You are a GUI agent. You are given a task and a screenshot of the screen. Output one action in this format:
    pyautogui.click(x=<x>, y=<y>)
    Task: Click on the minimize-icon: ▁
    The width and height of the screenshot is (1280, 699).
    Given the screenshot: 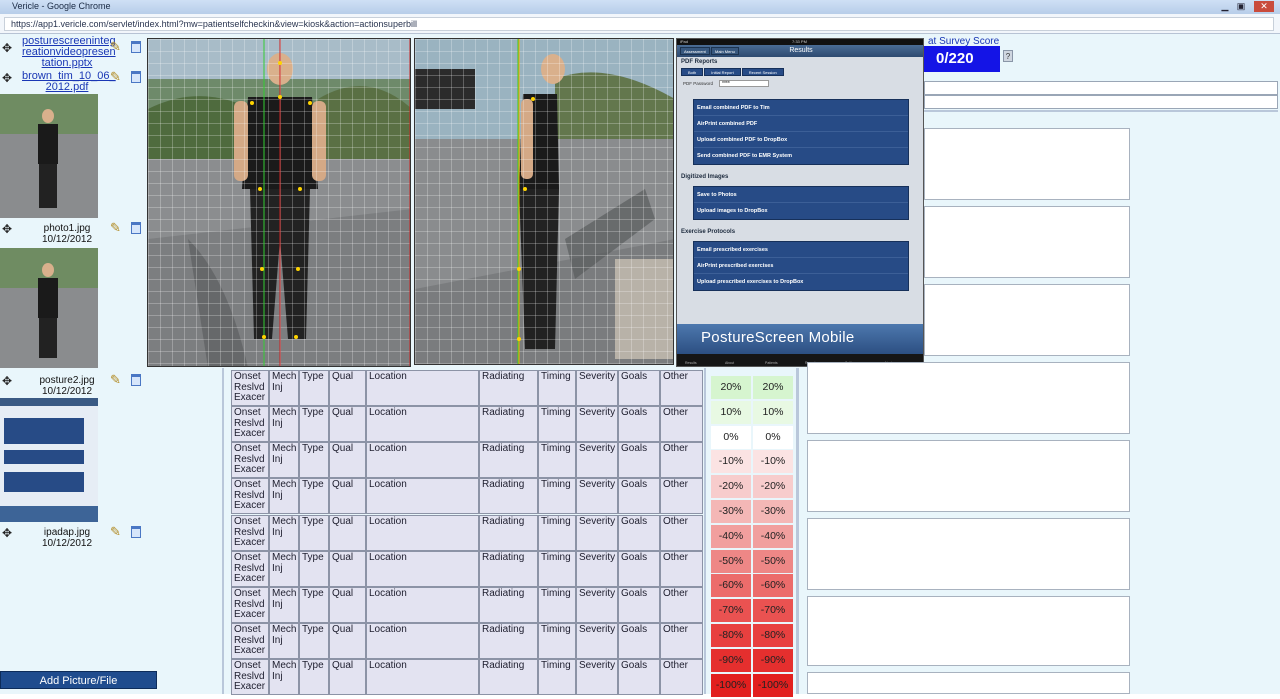 What is the action you would take?
    pyautogui.click(x=1225, y=6)
    